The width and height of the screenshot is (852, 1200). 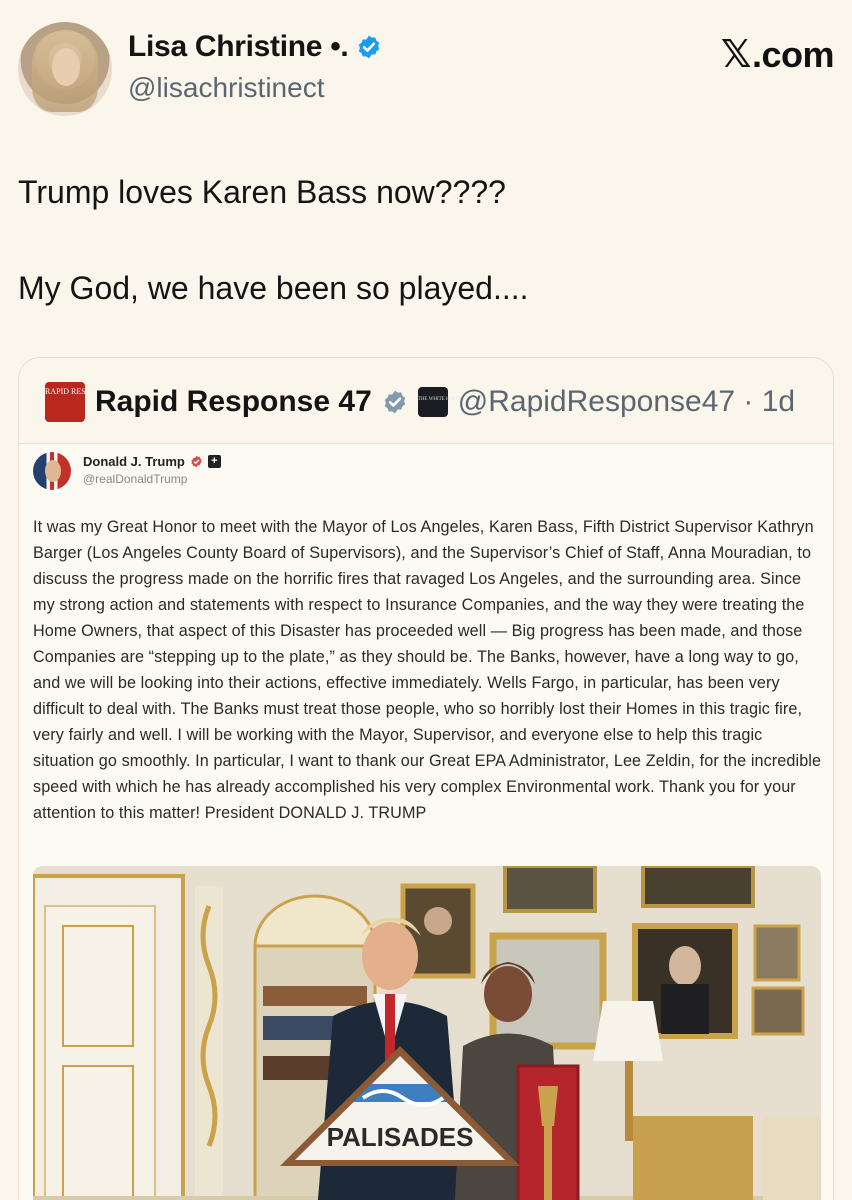 What do you see at coordinates (127, 471) in the screenshot?
I see `truth-author-row: Donald J. Trump + @realDonaldTrump` at bounding box center [127, 471].